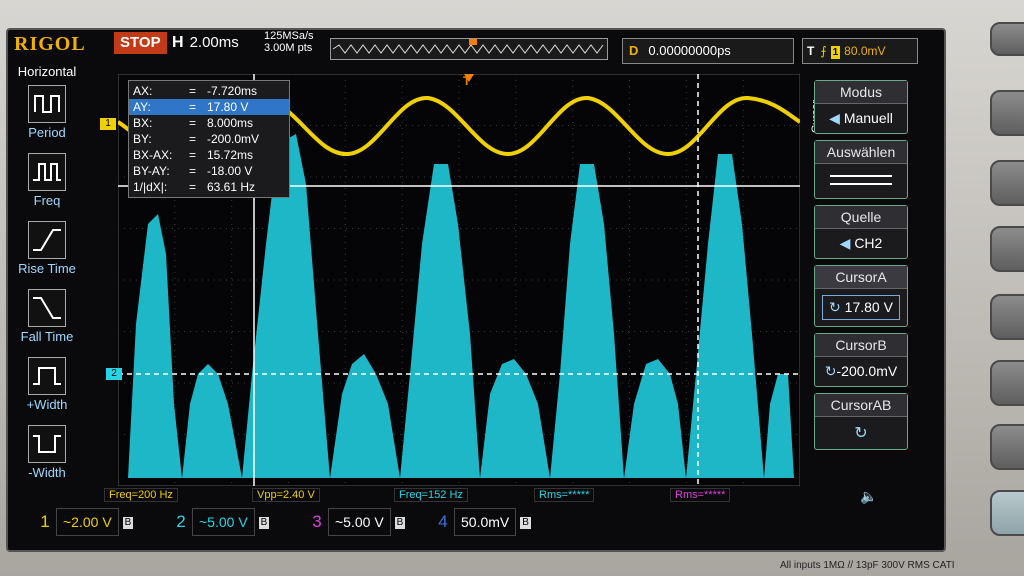  I want to click on channel-scale: ~2.00 V, so click(87, 522).